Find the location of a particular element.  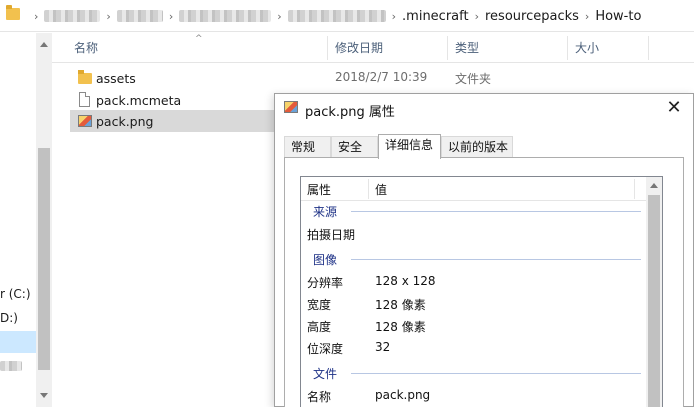

dialog-title: pack.png 属性 is located at coordinates (350, 112).